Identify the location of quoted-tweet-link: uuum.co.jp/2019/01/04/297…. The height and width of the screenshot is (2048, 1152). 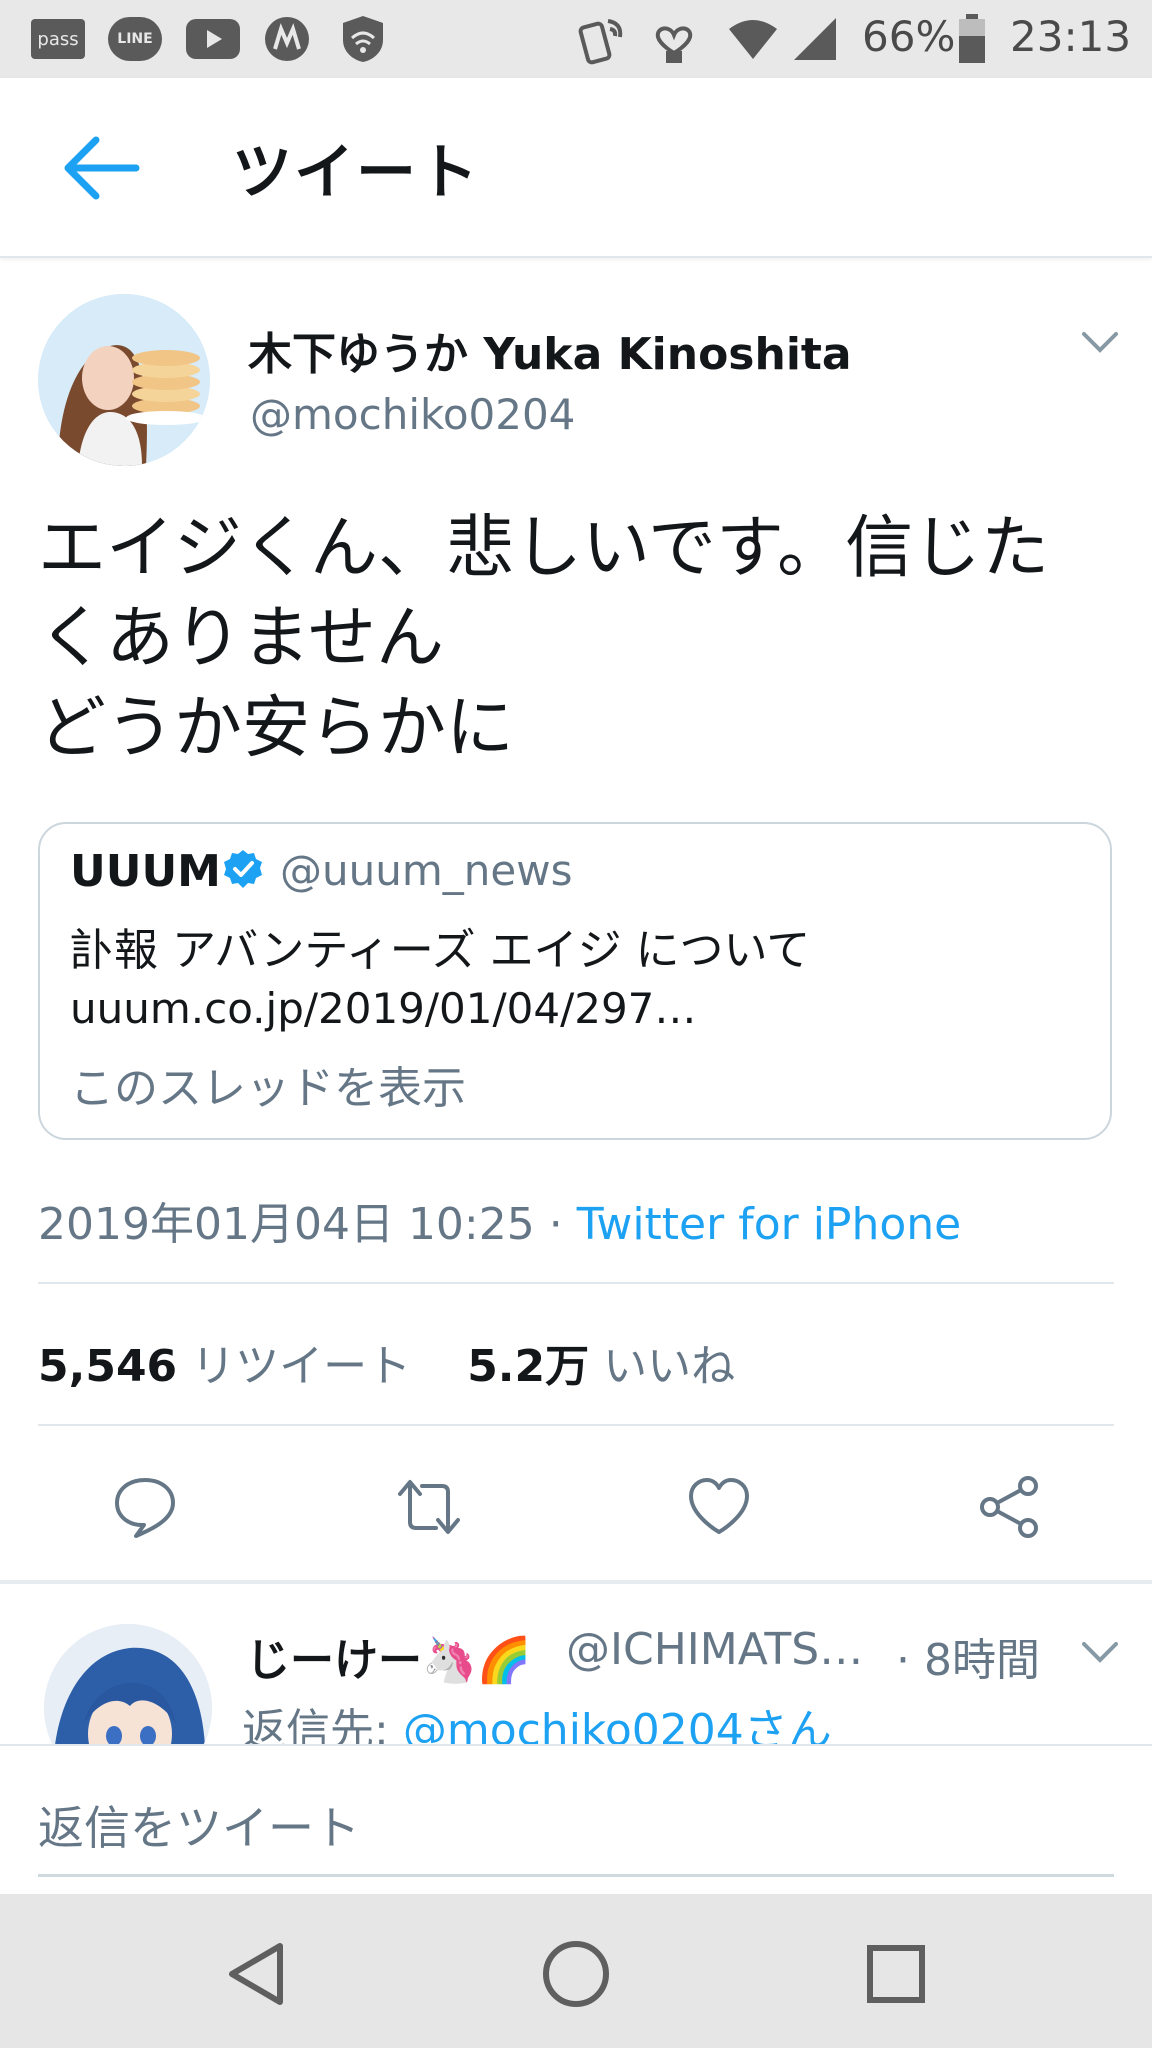
(383, 1008).